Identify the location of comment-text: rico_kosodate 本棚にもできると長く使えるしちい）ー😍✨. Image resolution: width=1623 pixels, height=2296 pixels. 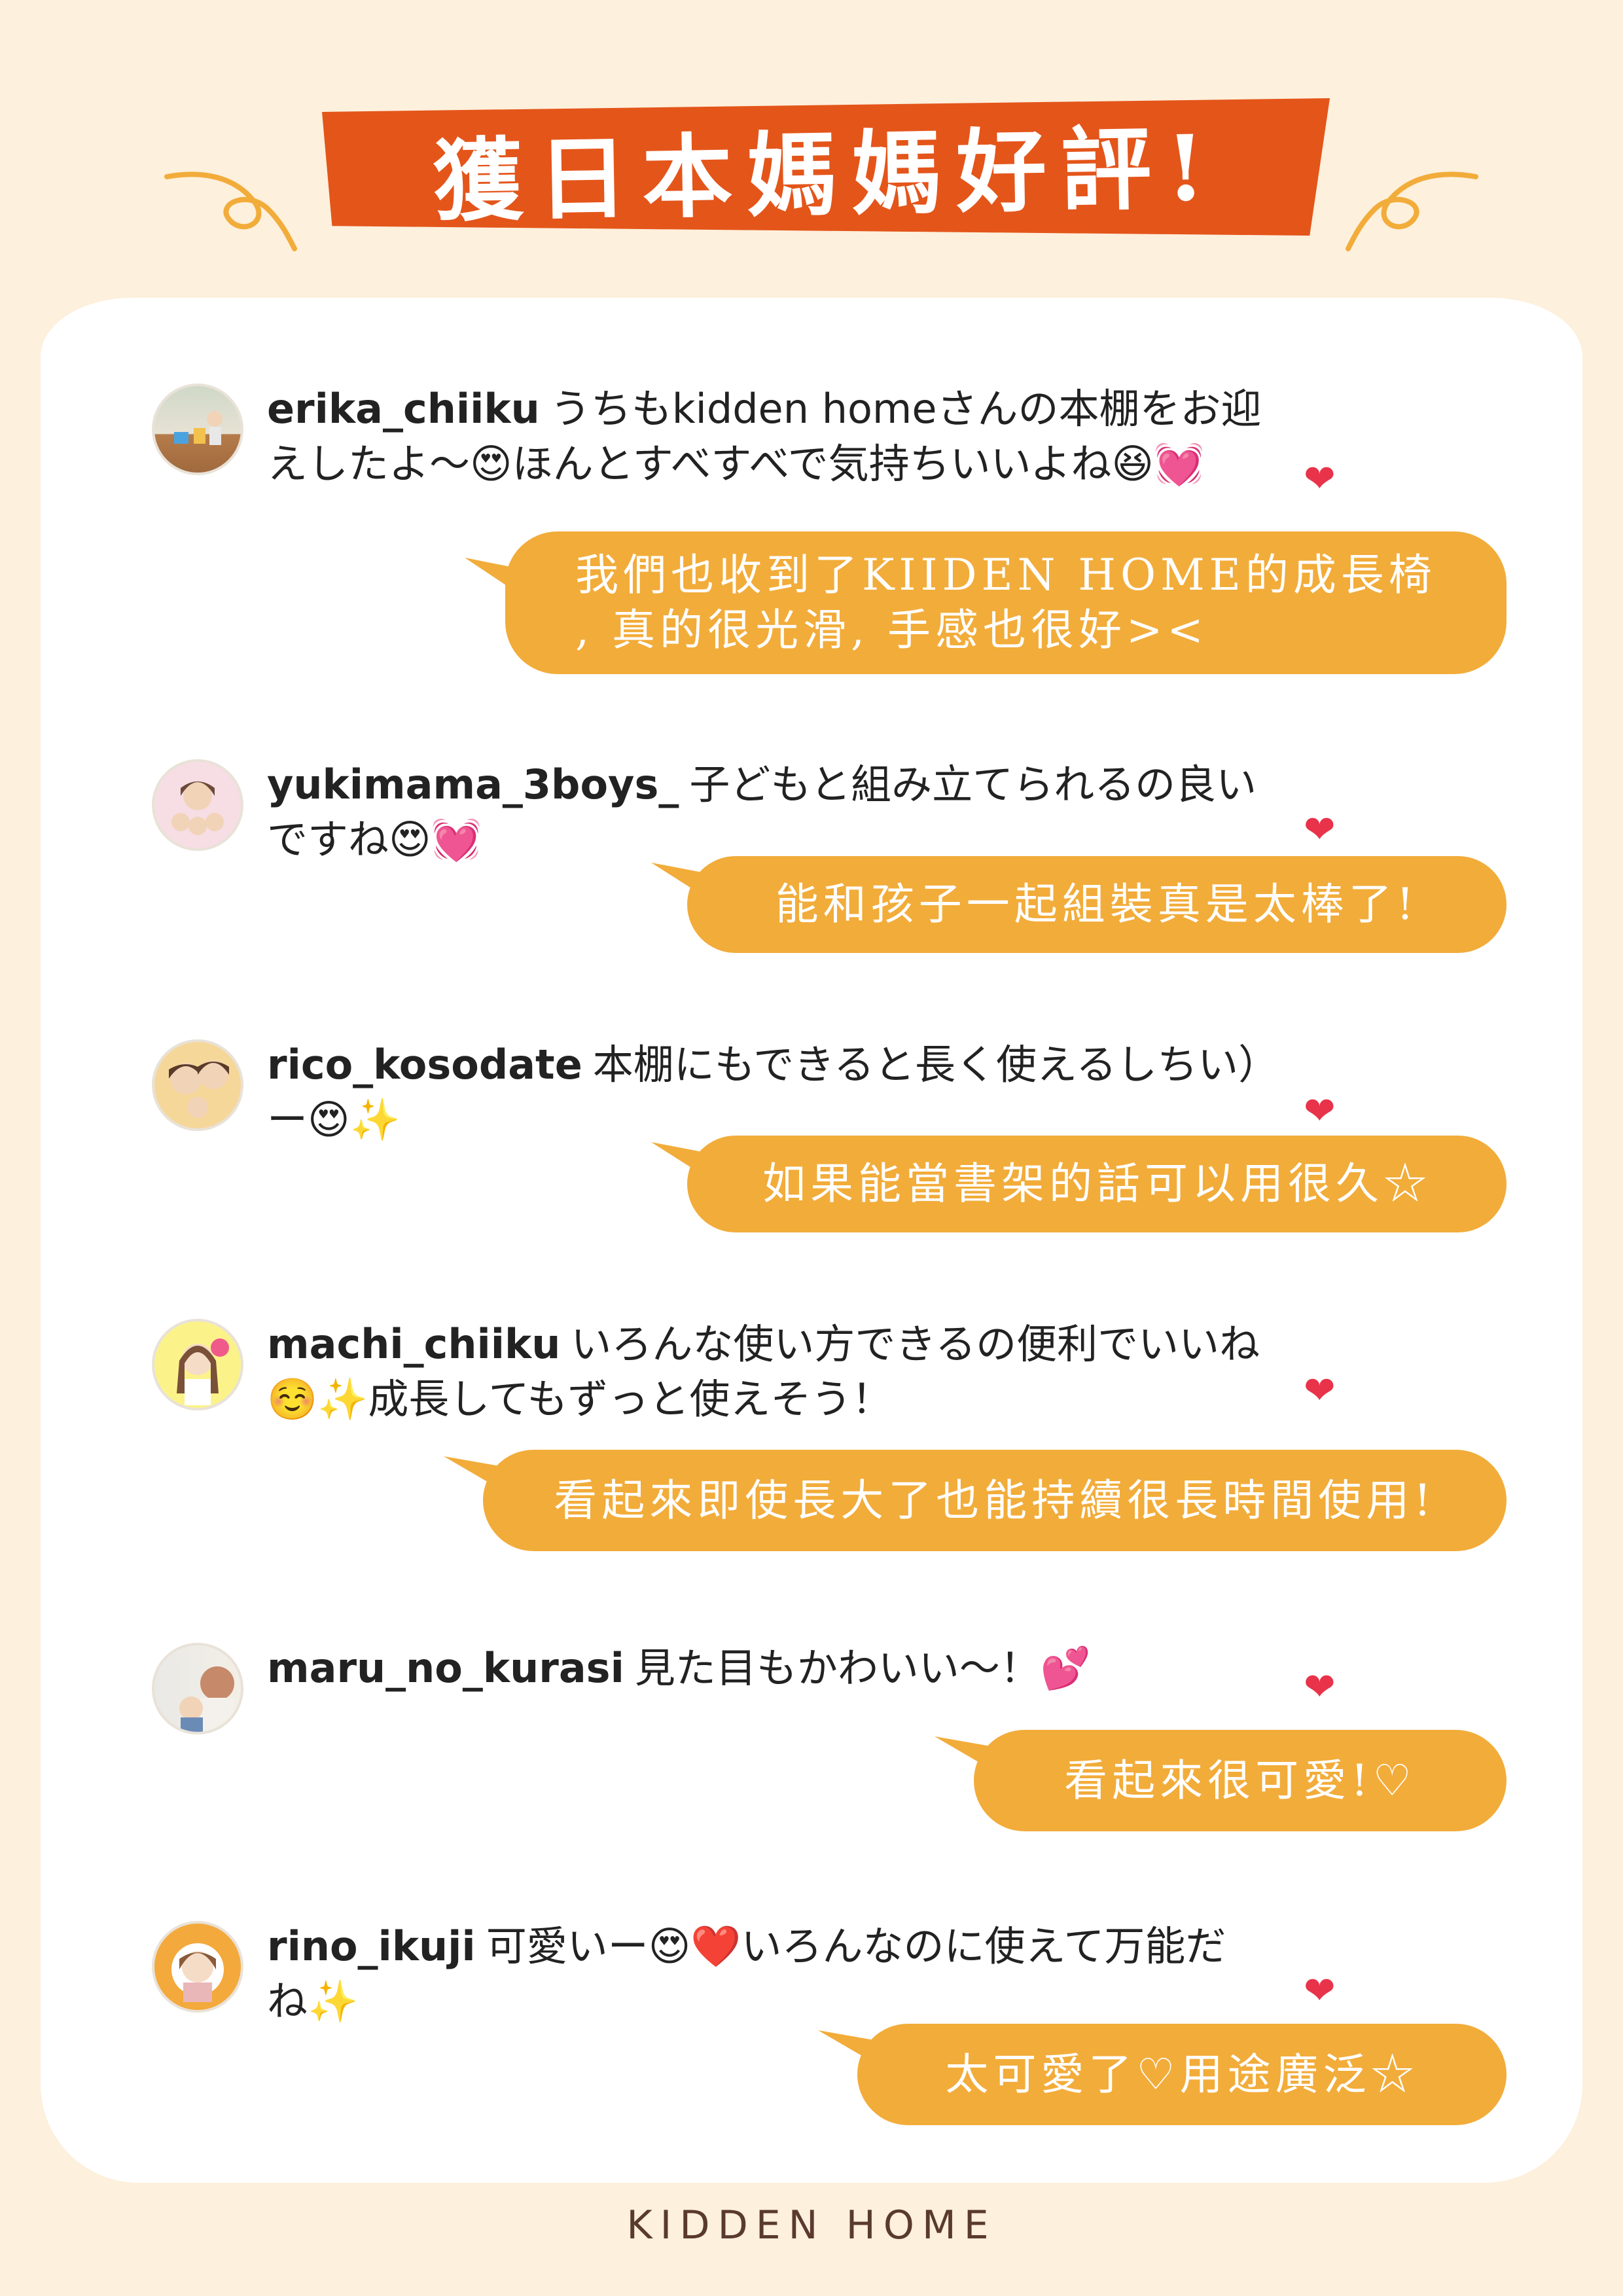
(764, 1092).